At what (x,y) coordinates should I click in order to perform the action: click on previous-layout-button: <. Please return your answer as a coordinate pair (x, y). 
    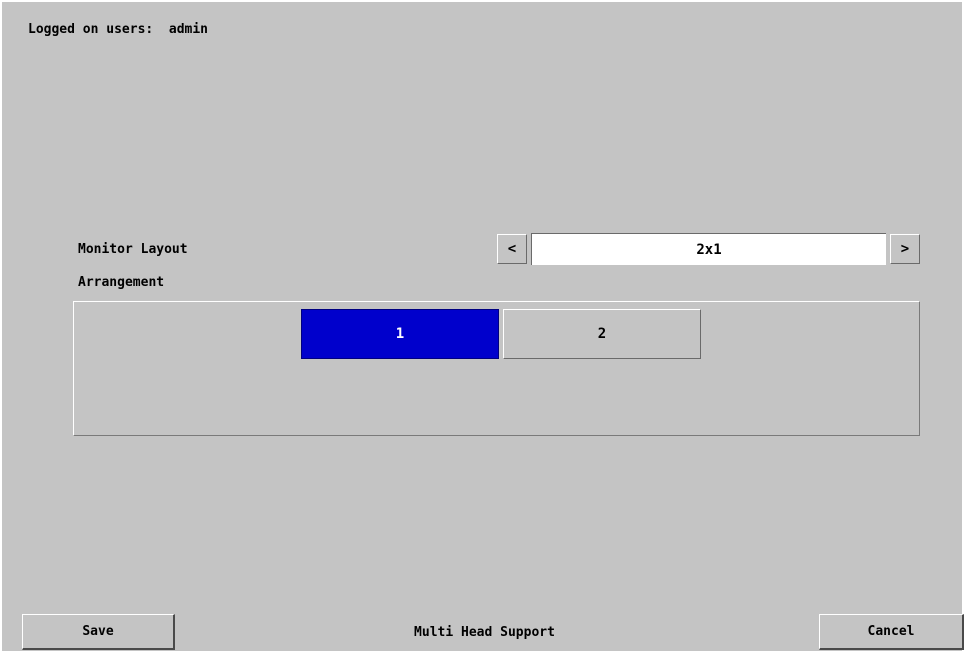
    Looking at the image, I should click on (512, 249).